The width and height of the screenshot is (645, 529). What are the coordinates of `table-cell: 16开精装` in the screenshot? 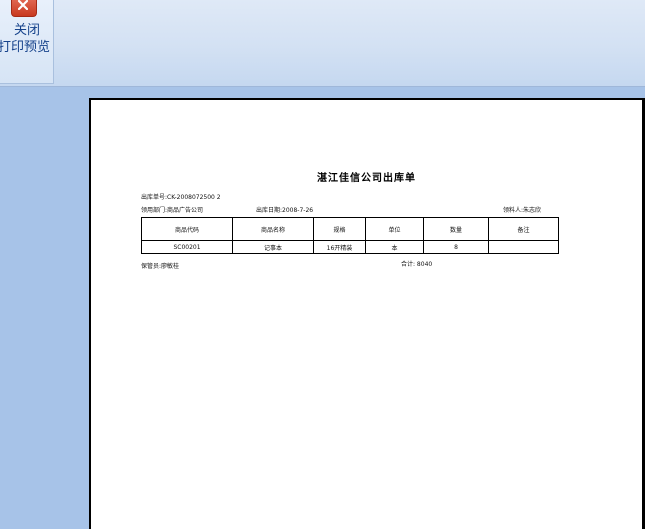 It's located at (339, 247).